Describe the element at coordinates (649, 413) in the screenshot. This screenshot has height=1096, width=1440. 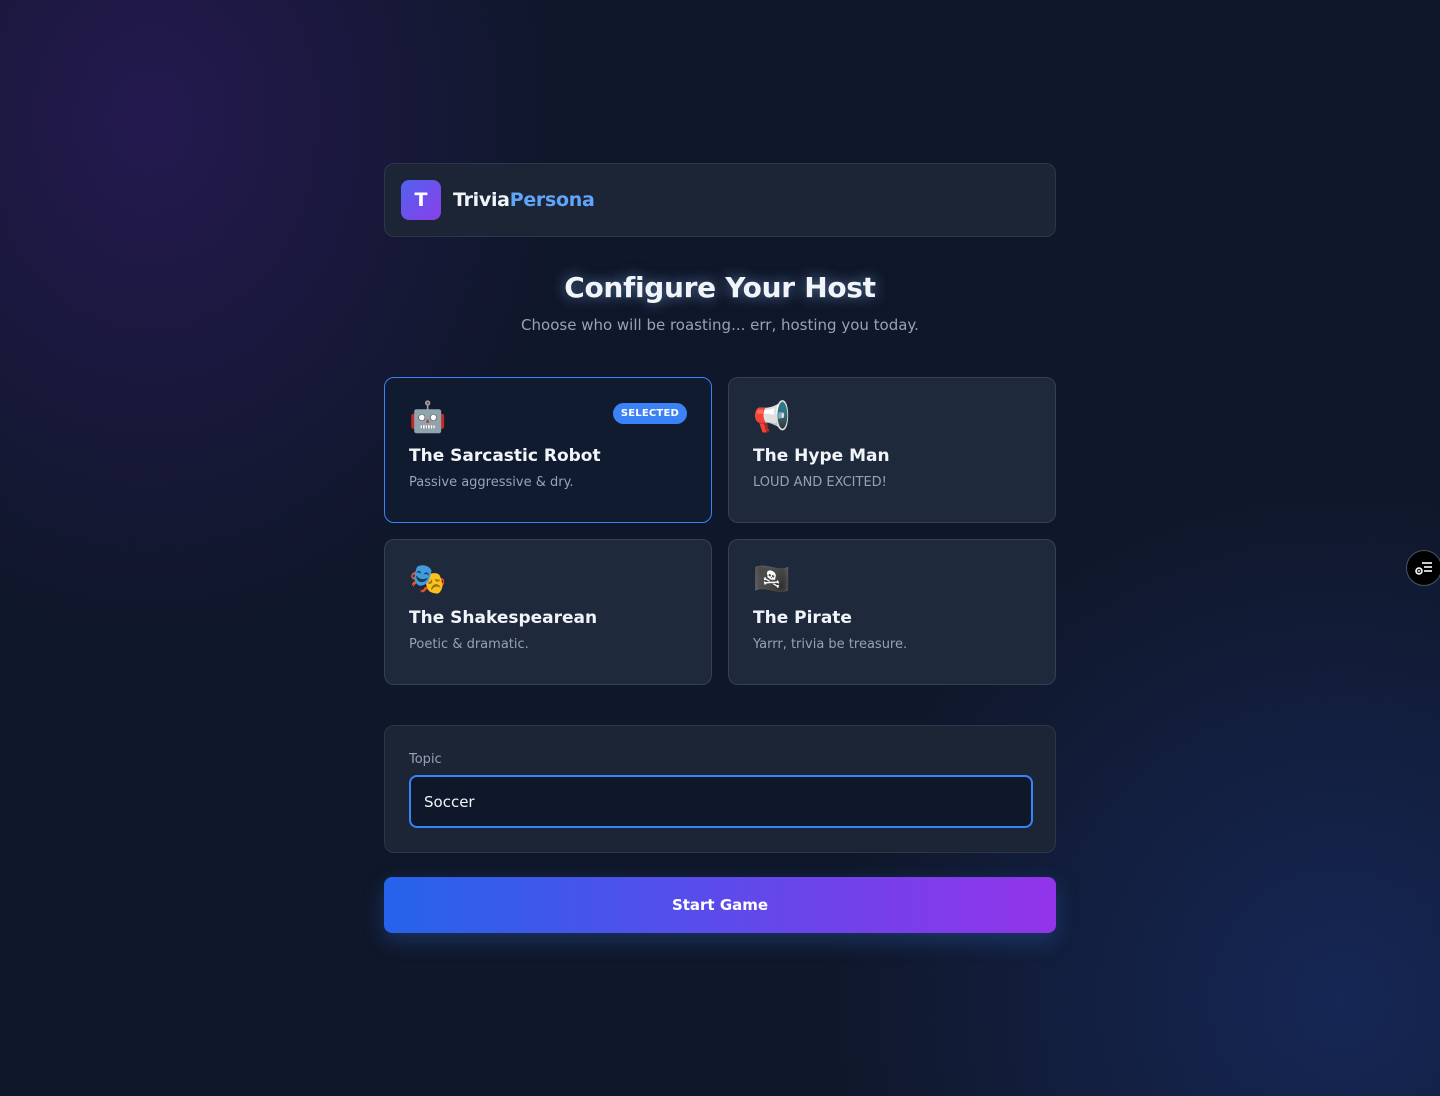
I see `selected-badge: SELECTED` at that location.